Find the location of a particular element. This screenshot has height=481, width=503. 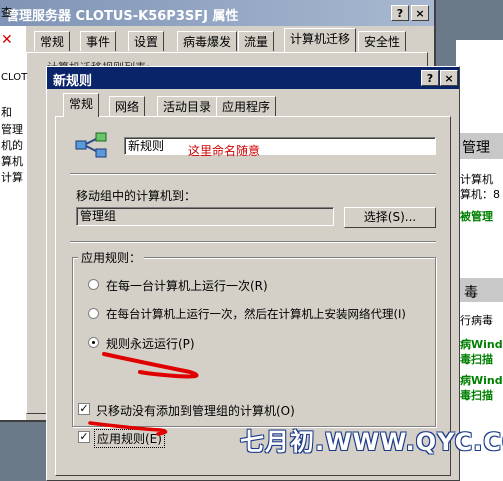

watermark-logo: 七月初.WWW.QYC.CC is located at coordinates (371, 442).